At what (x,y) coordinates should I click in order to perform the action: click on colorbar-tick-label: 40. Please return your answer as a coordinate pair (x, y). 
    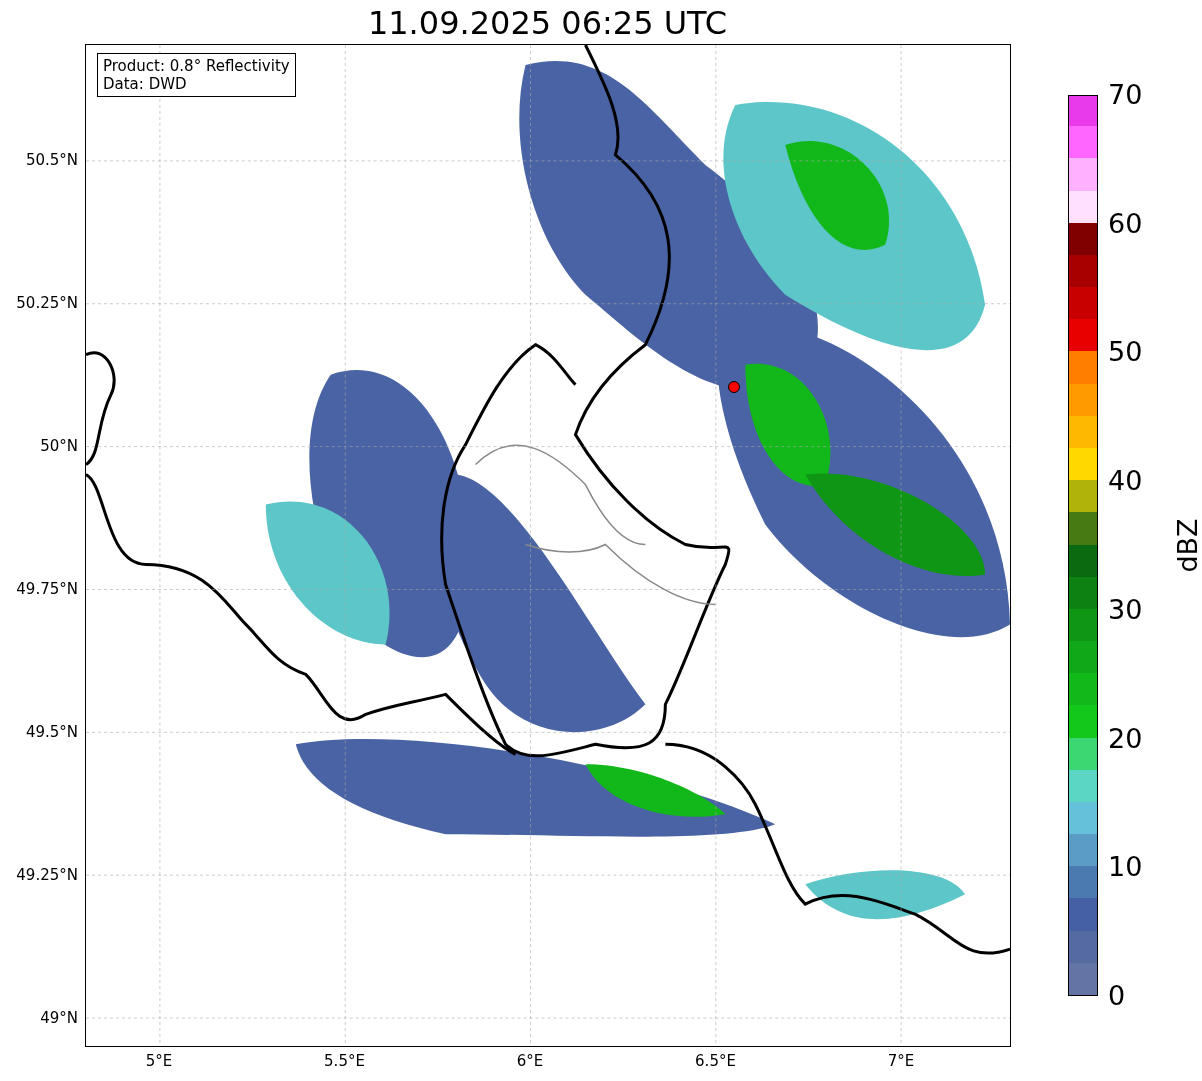
    Looking at the image, I should click on (1125, 481).